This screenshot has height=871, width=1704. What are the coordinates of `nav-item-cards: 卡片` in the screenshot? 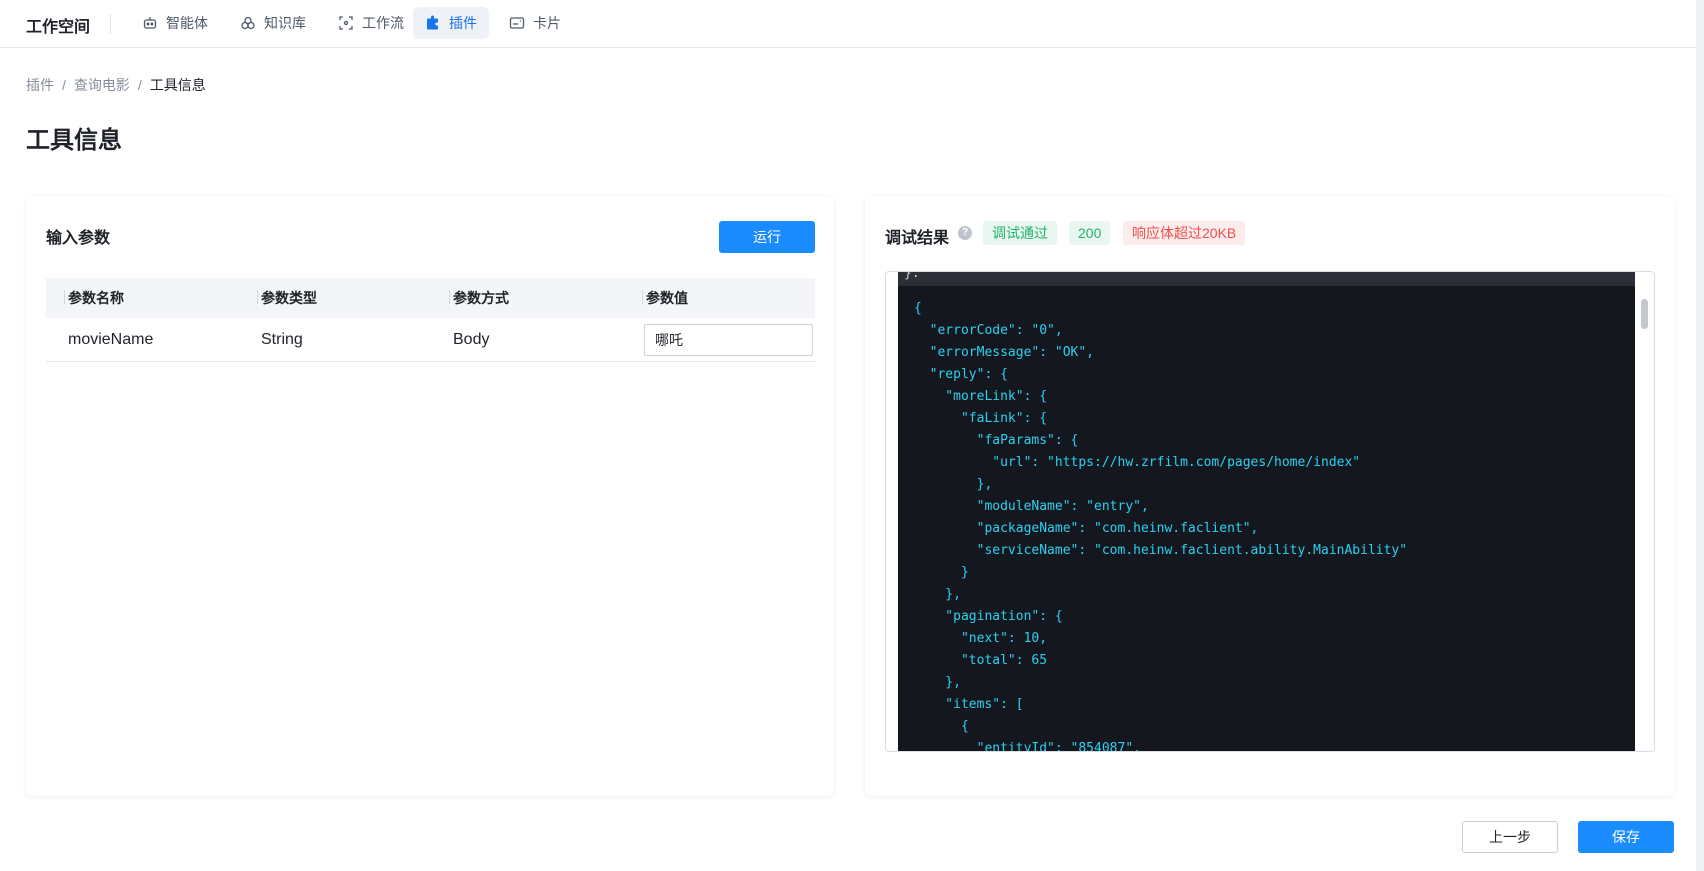 It's located at (535, 23).